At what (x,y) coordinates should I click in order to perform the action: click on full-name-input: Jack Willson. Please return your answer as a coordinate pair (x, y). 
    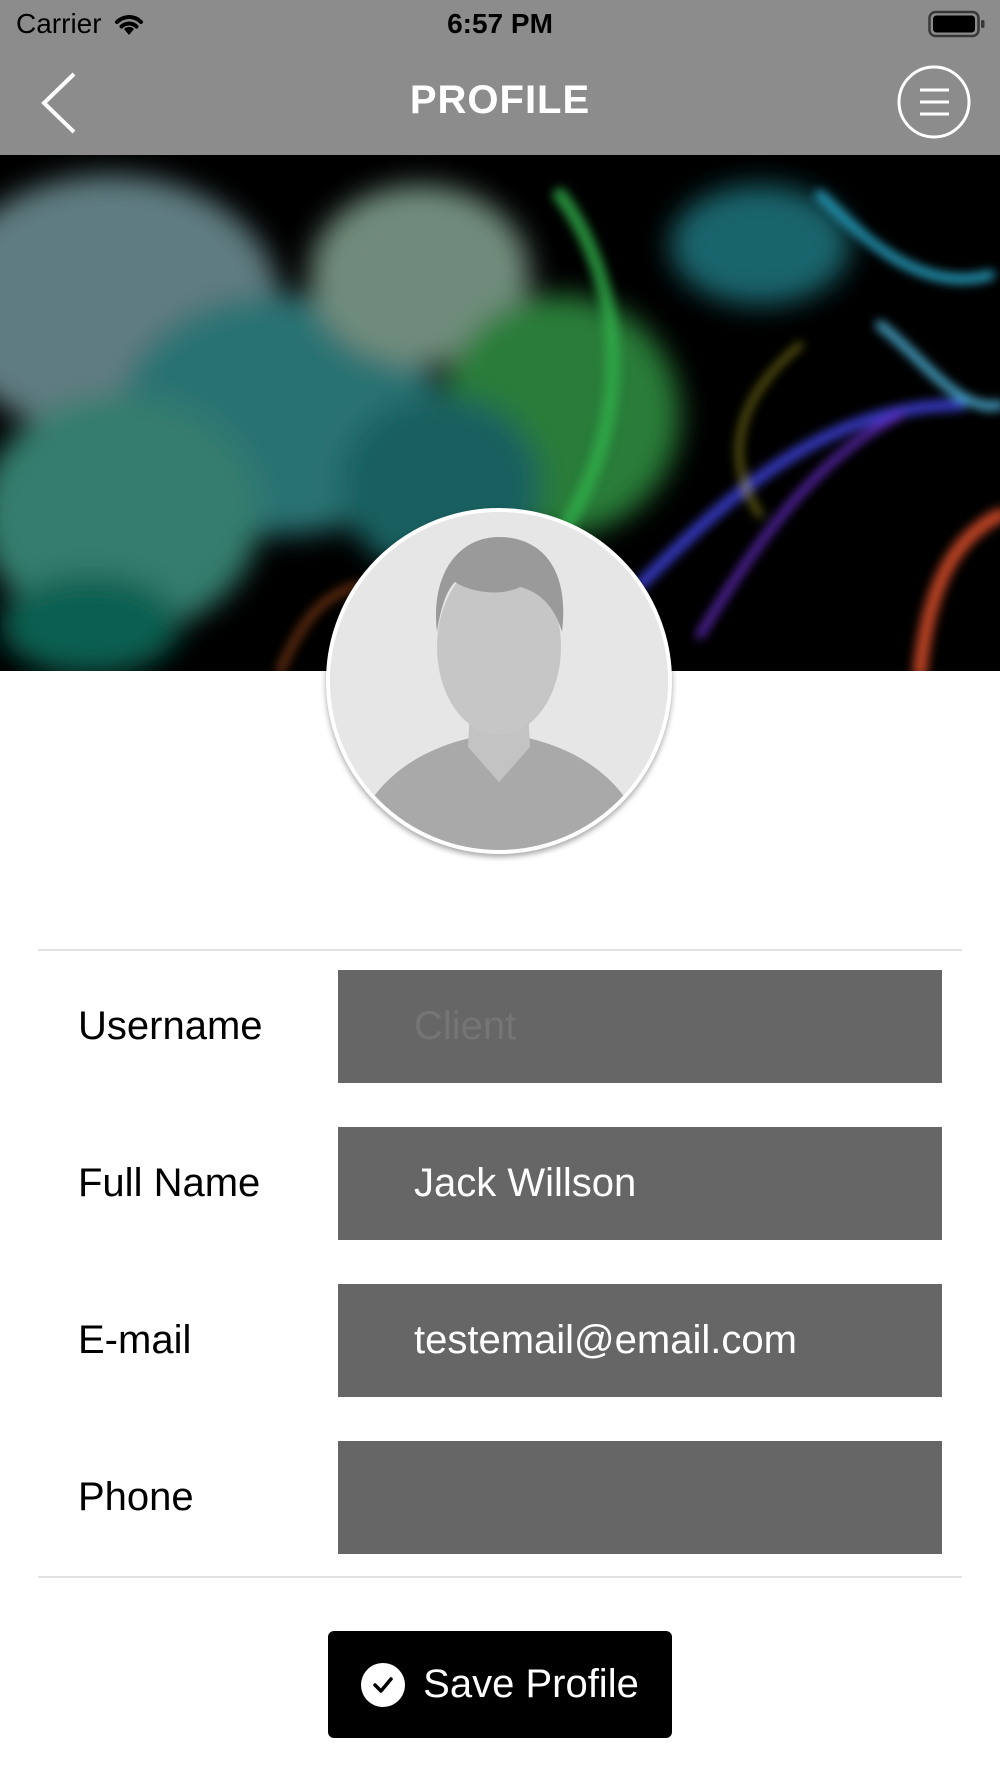
    Looking at the image, I should click on (640, 1183).